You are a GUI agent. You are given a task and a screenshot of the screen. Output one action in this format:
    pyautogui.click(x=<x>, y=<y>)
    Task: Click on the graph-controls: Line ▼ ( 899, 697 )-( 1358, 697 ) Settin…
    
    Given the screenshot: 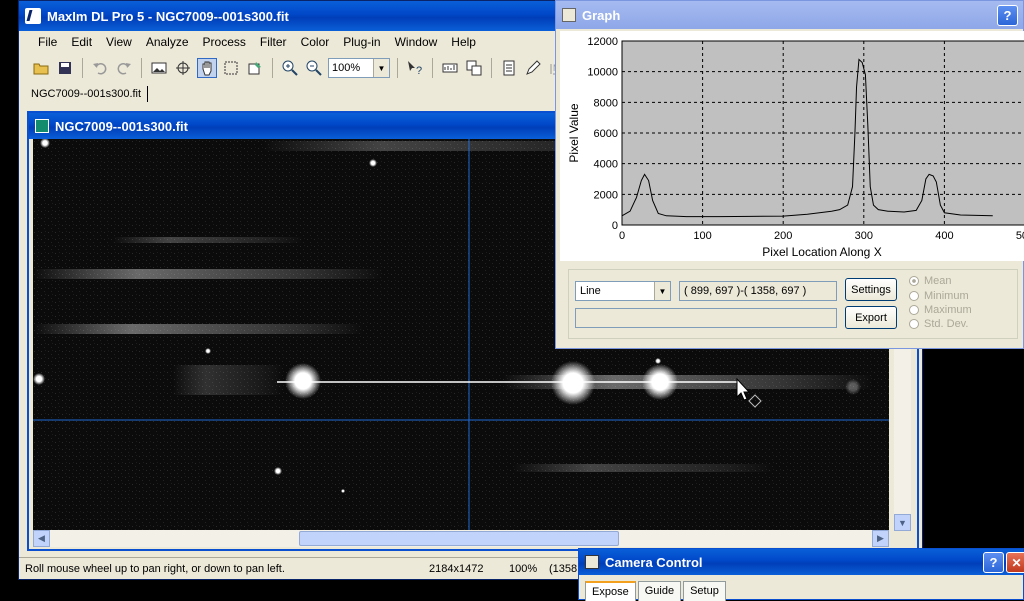 What is the action you would take?
    pyautogui.click(x=793, y=304)
    